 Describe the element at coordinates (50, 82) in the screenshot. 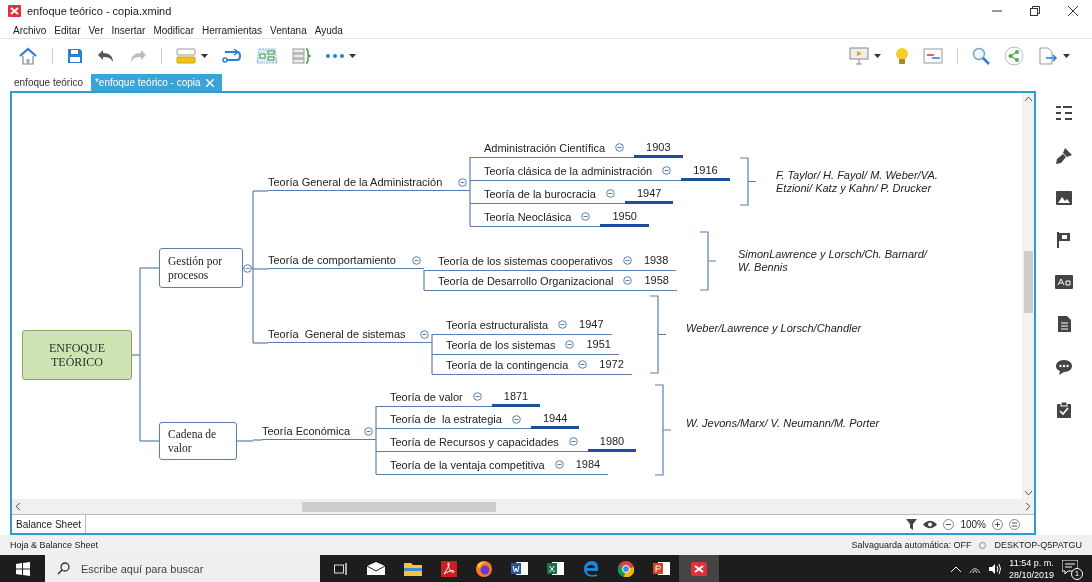

I see `document-tab: enfoque teórico` at that location.